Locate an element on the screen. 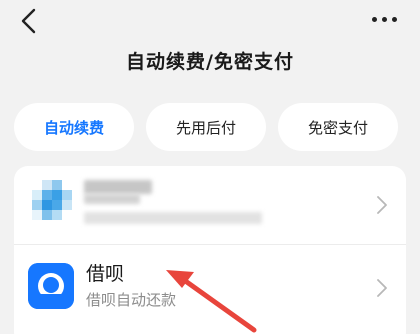  tab-pay-later: 先用后付 is located at coordinates (206, 127).